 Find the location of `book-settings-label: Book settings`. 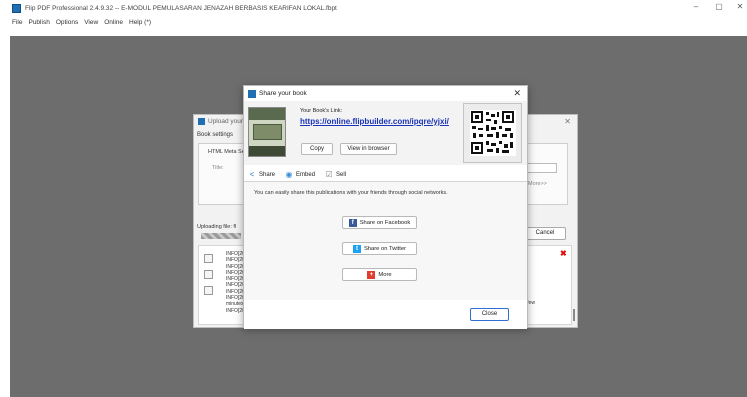

book-settings-label: Book settings is located at coordinates (215, 135).